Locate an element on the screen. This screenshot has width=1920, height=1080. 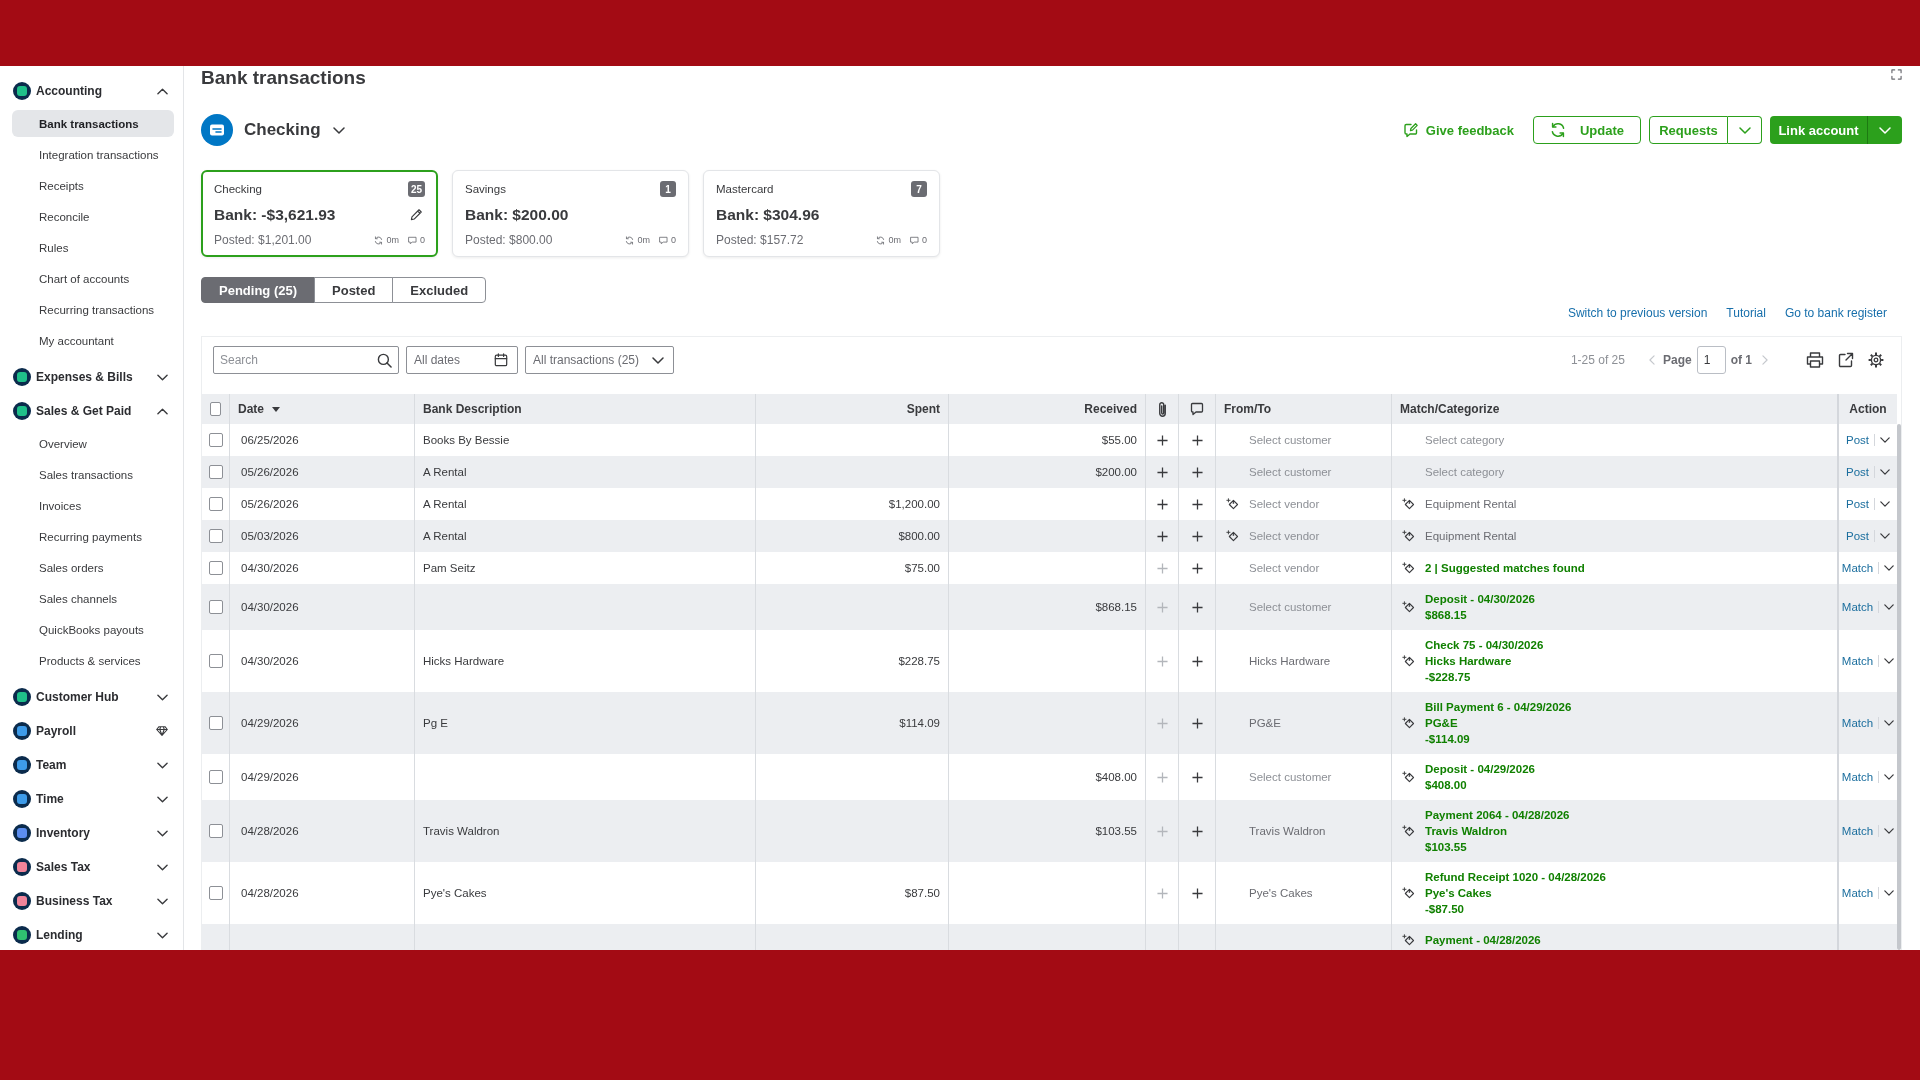
nav-item: Customer Hub is located at coordinates (91, 697).